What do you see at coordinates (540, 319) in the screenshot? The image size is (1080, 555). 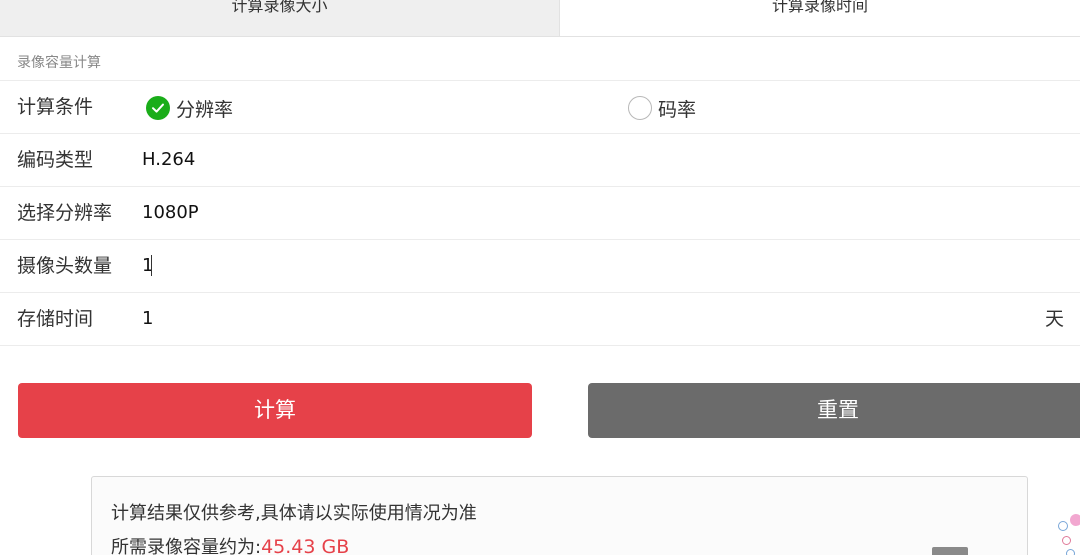 I see `storage-time-row: 存储时间 1 天` at bounding box center [540, 319].